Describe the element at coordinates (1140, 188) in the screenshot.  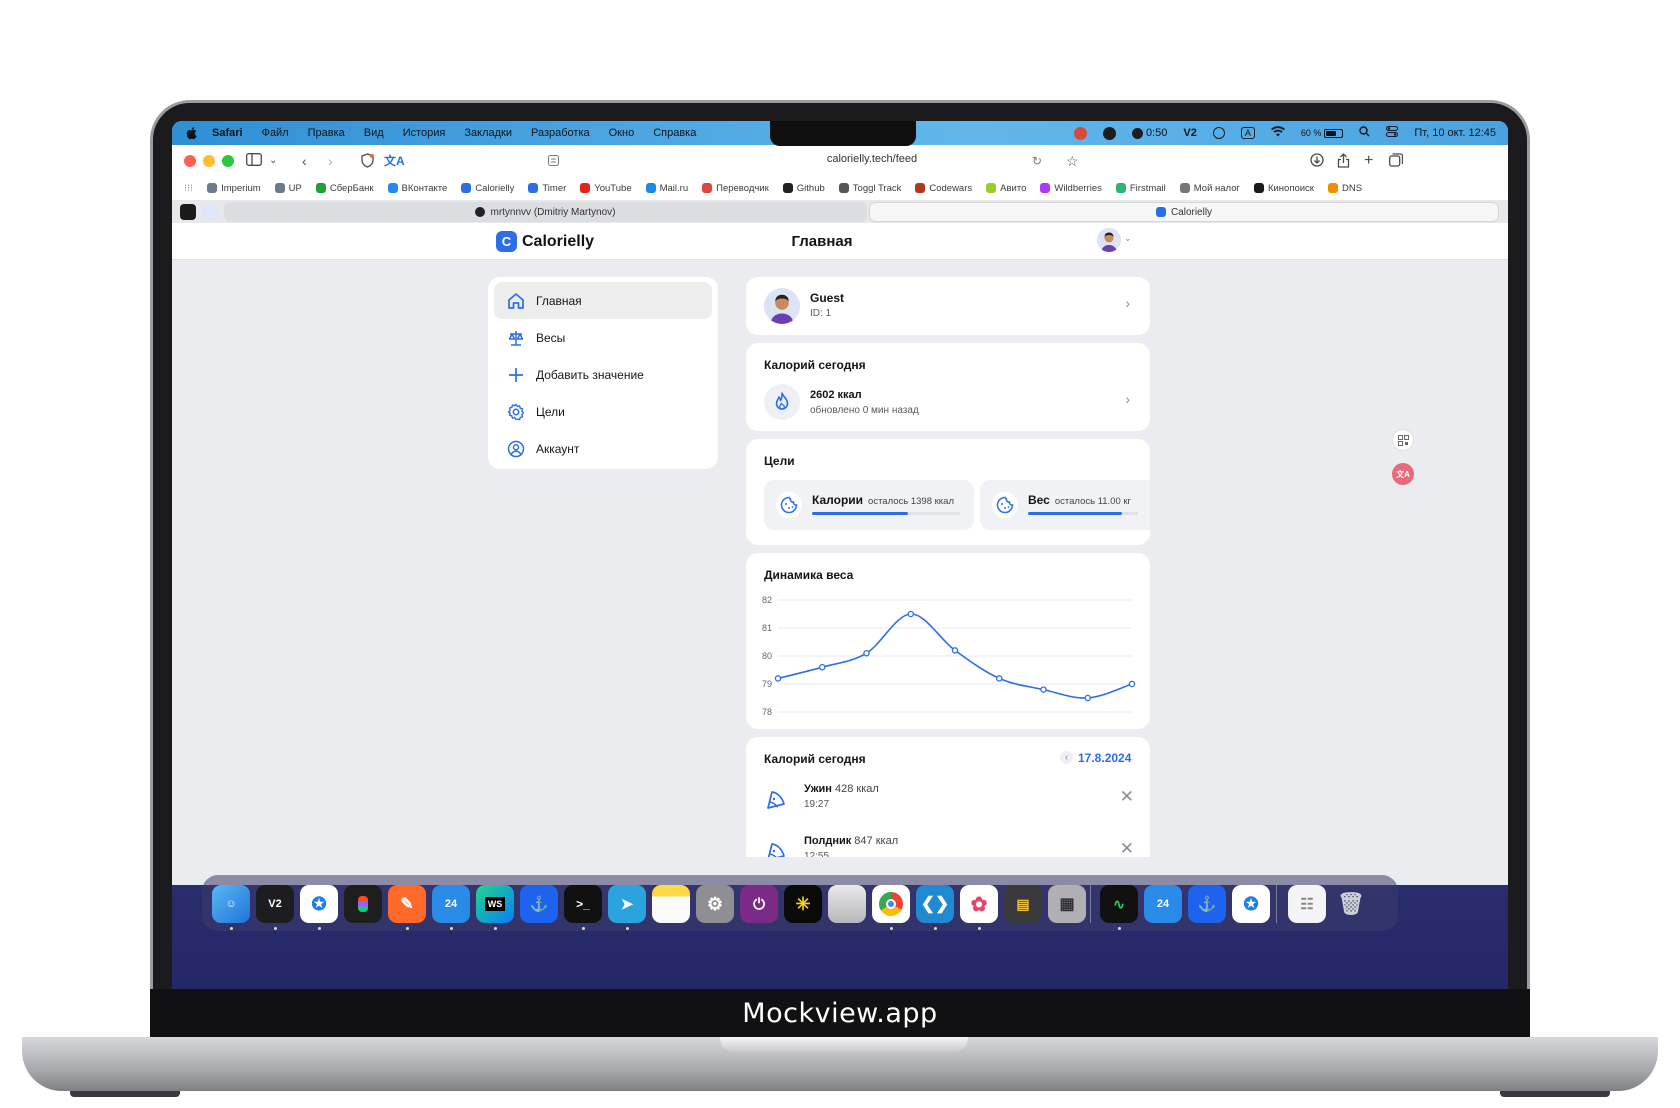
I see `bookmark-item: Firstmail` at that location.